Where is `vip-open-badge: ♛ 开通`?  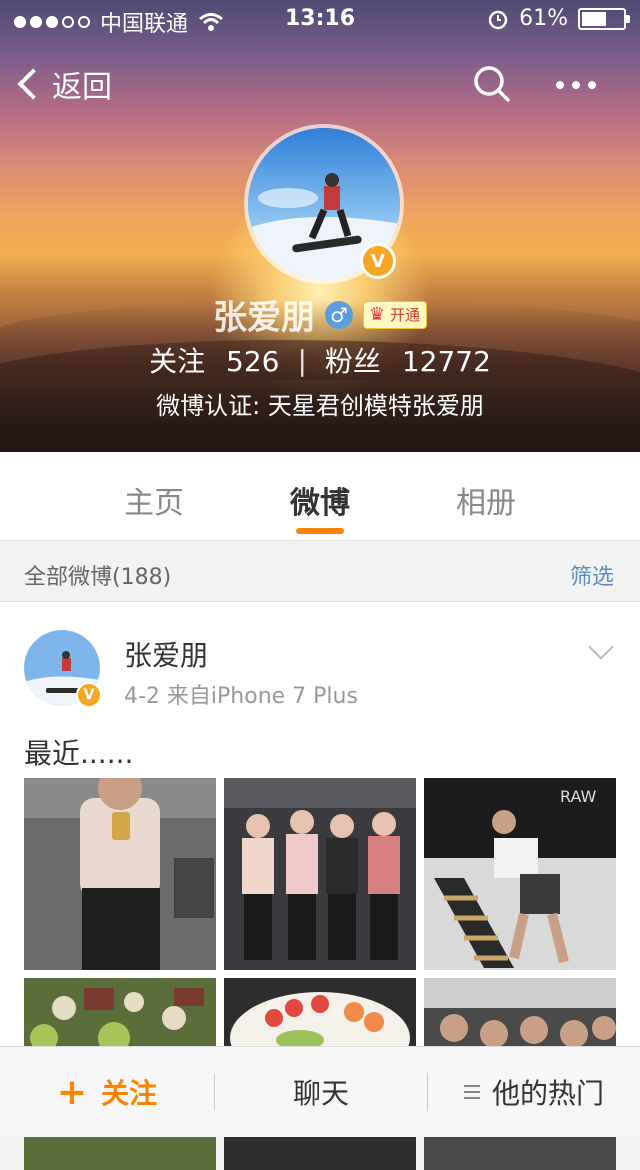 vip-open-badge: ♛ 开通 is located at coordinates (394, 314).